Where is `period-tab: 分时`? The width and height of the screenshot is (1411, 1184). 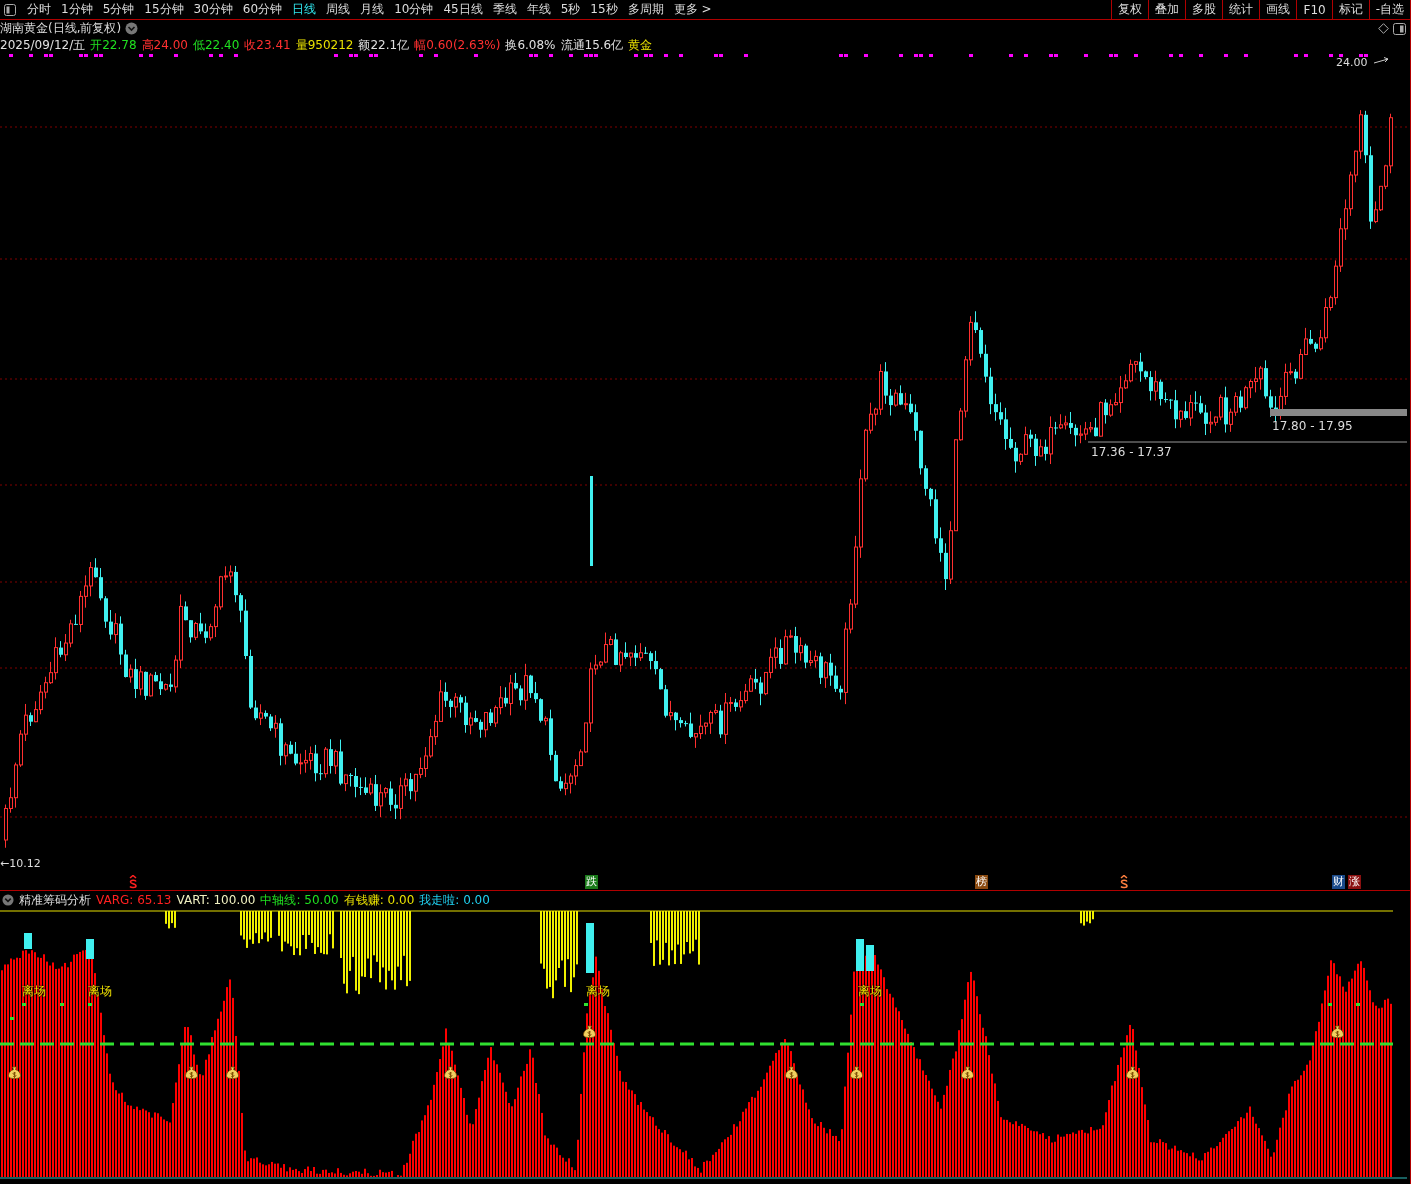 period-tab: 分时 is located at coordinates (39, 9).